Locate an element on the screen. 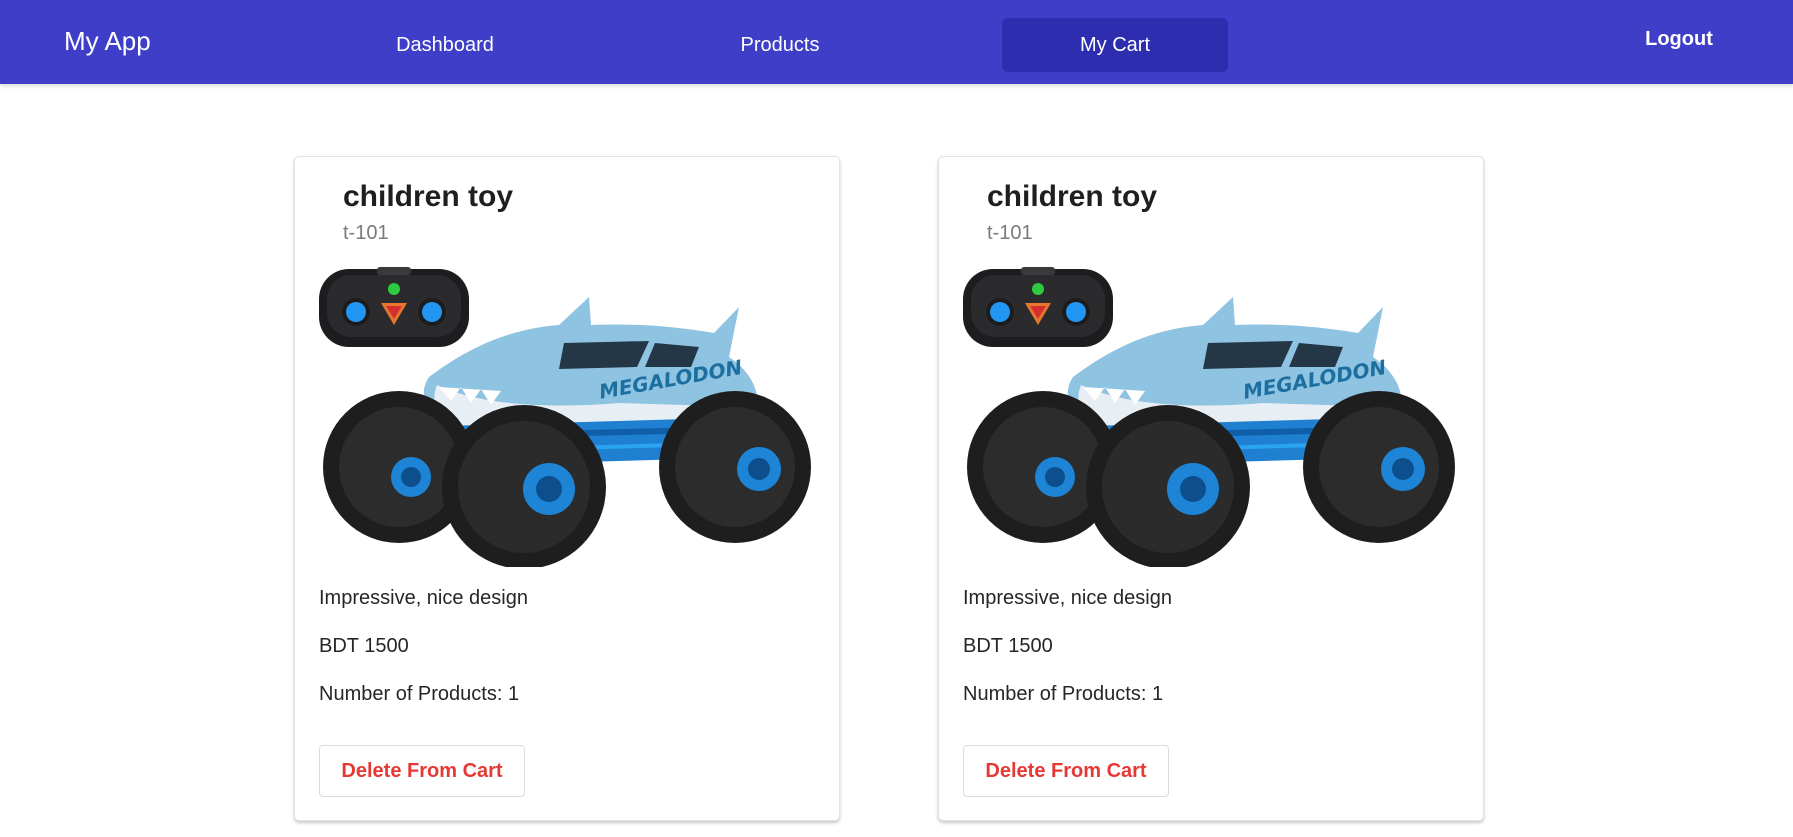 The height and width of the screenshot is (837, 1793). top-navbar: My App Dashboard Products My Cart Logout is located at coordinates (896, 42).